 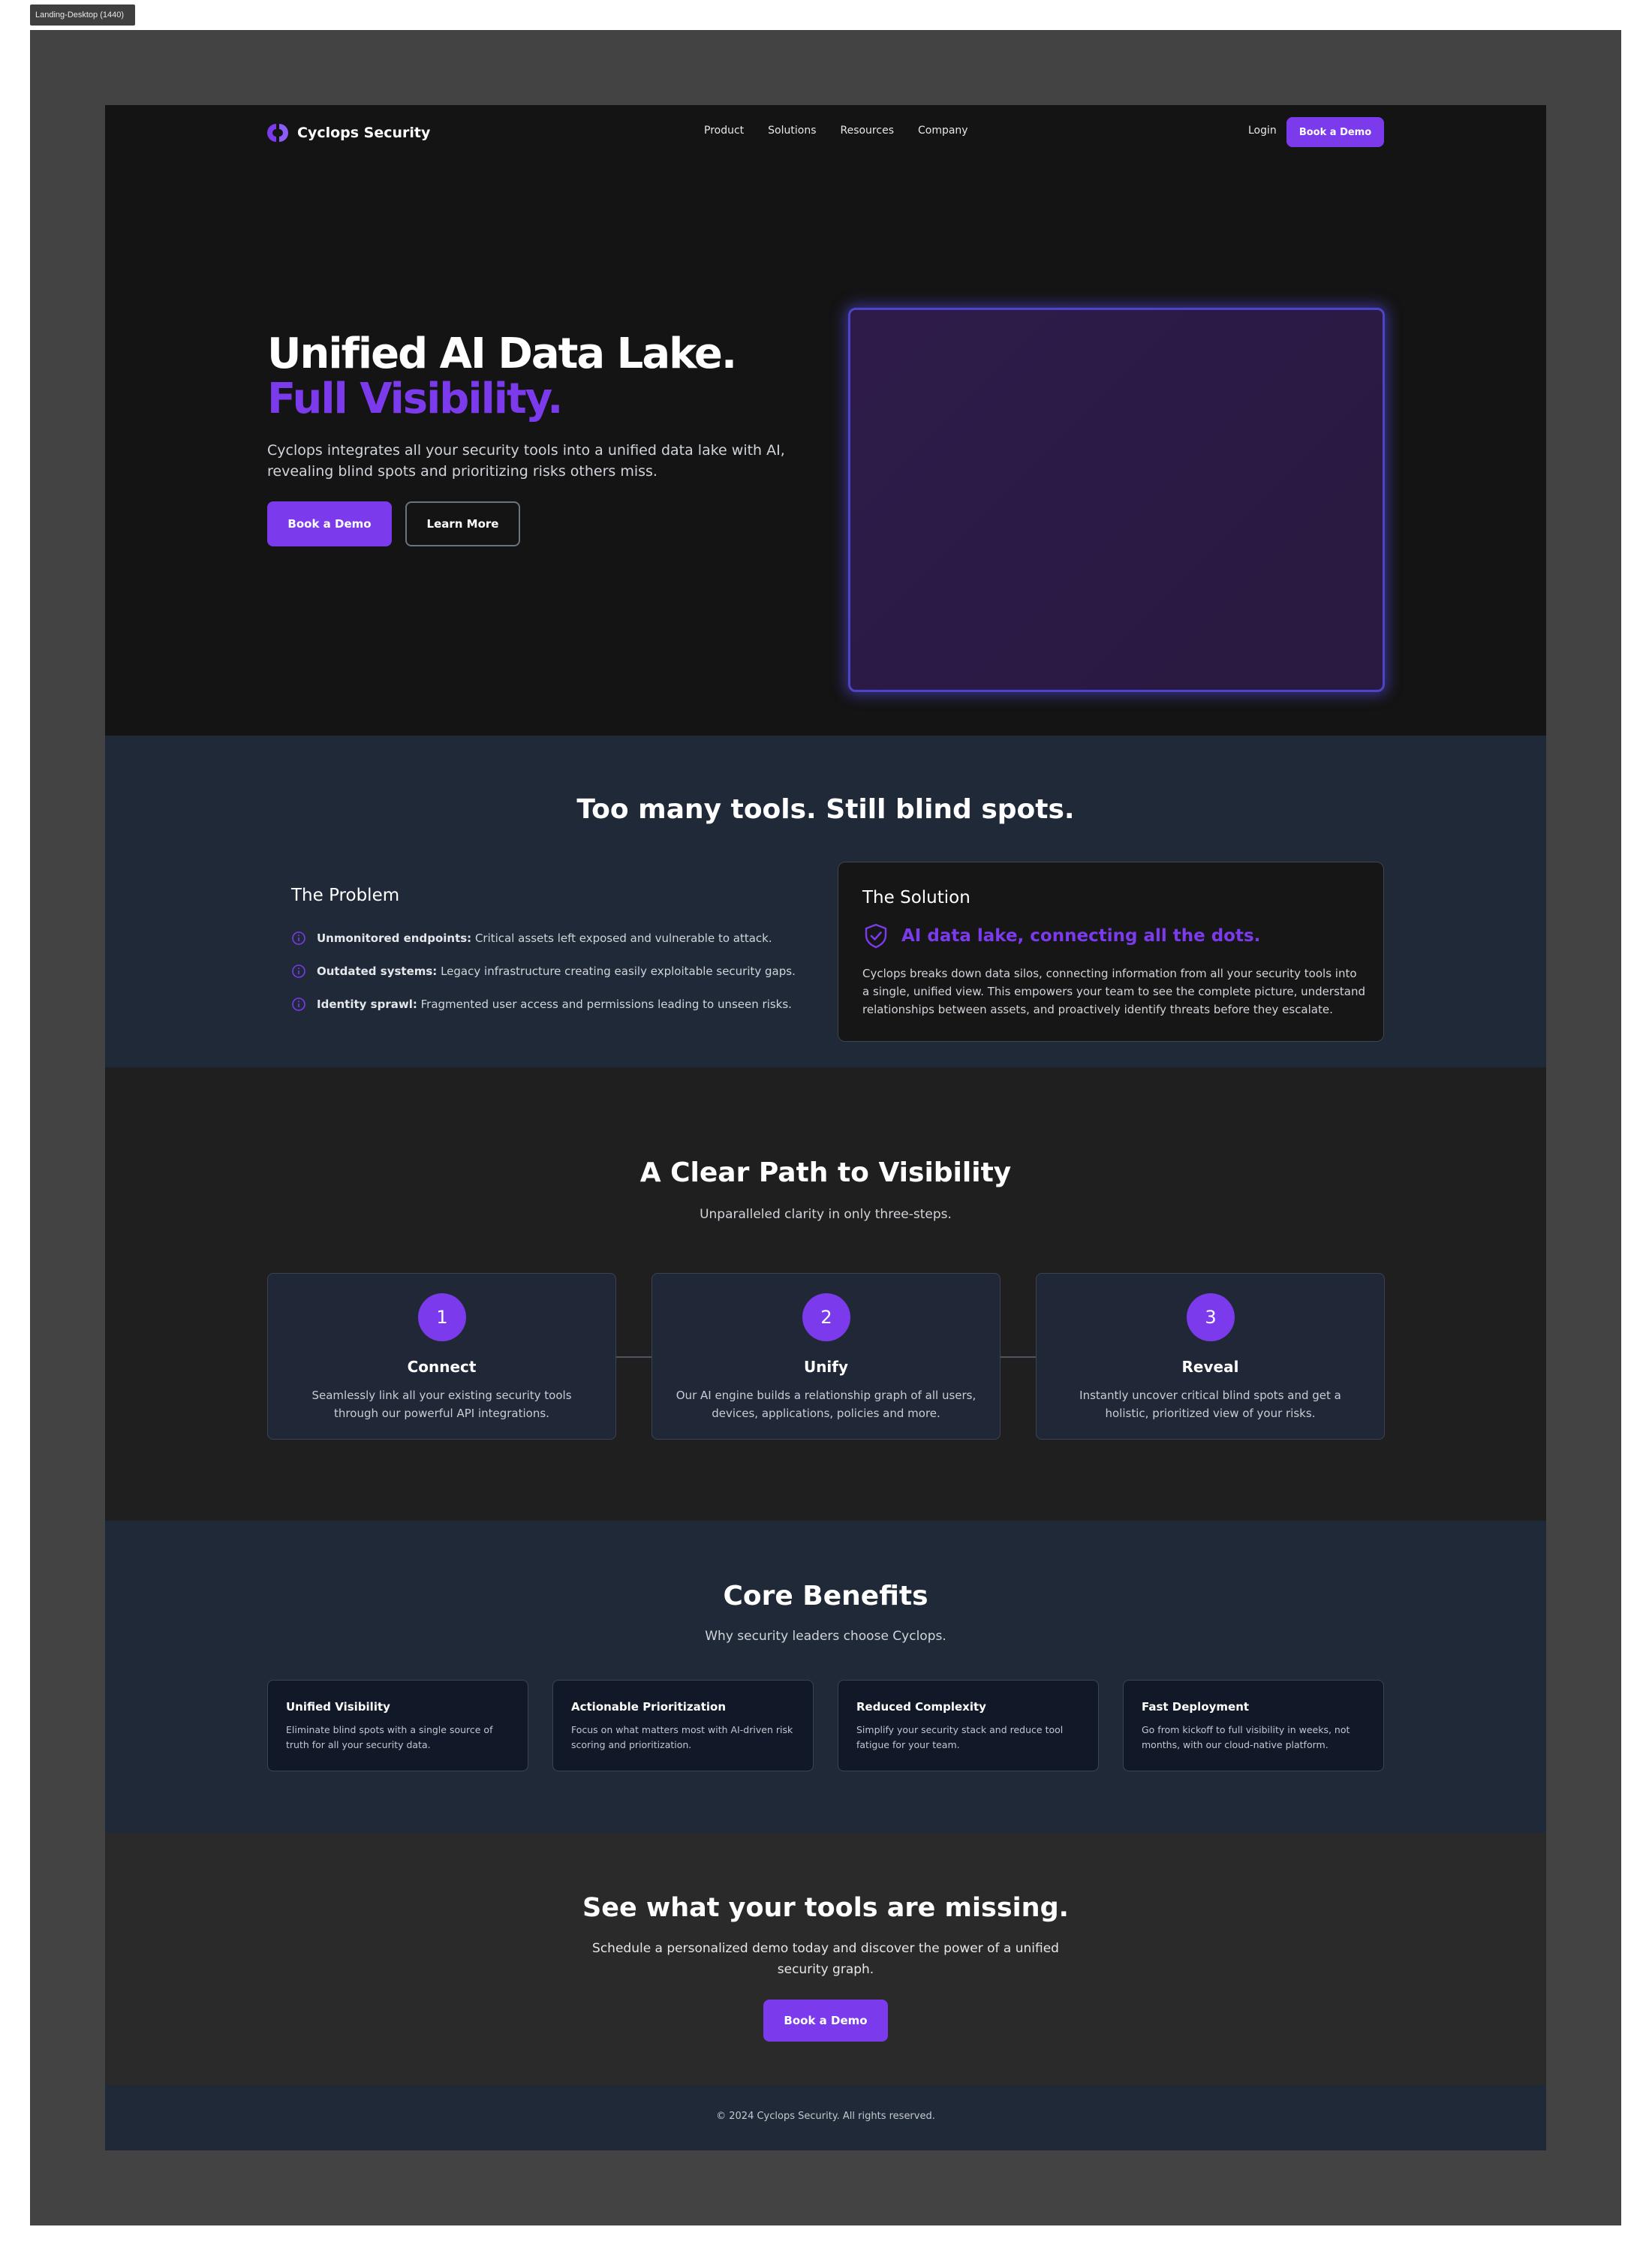 What do you see at coordinates (329, 523) in the screenshot?
I see `hero-book-demo-button: Book a Demo` at bounding box center [329, 523].